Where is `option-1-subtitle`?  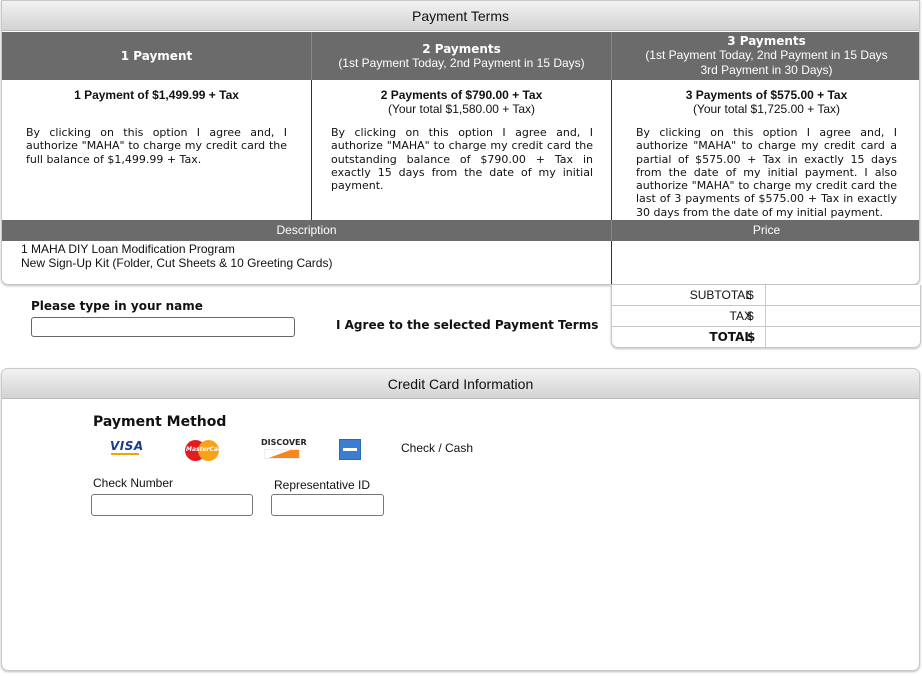
option-1-subtitle is located at coordinates (156, 109).